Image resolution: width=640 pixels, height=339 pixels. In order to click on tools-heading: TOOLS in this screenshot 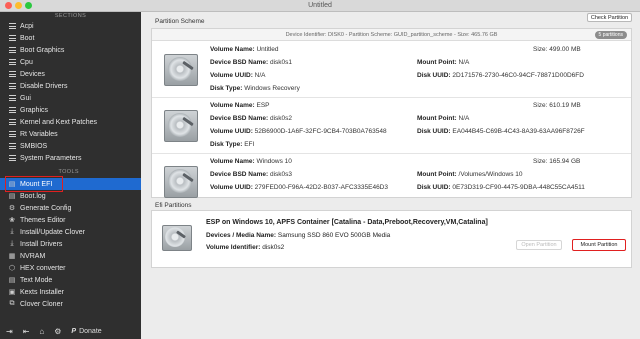, I will do `click(68, 172)`.